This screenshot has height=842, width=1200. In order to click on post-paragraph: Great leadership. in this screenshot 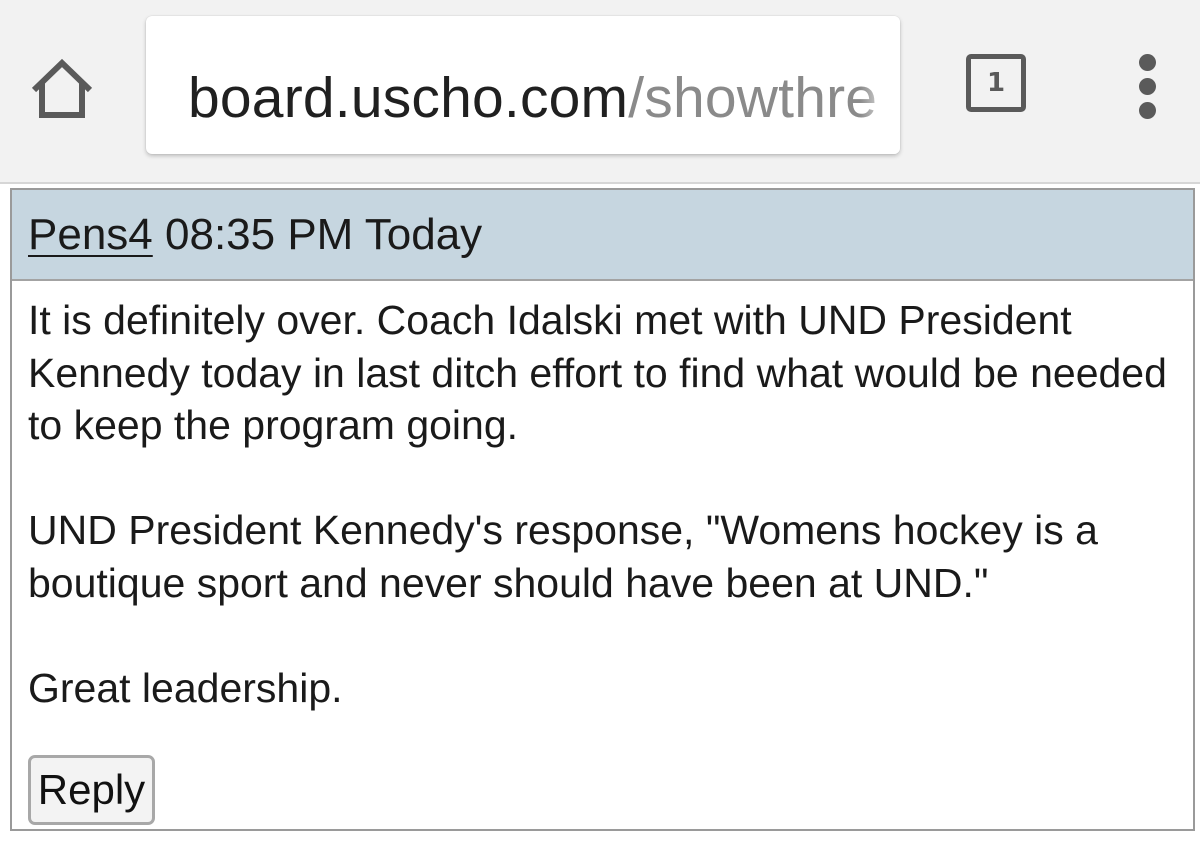, I will do `click(185, 687)`.